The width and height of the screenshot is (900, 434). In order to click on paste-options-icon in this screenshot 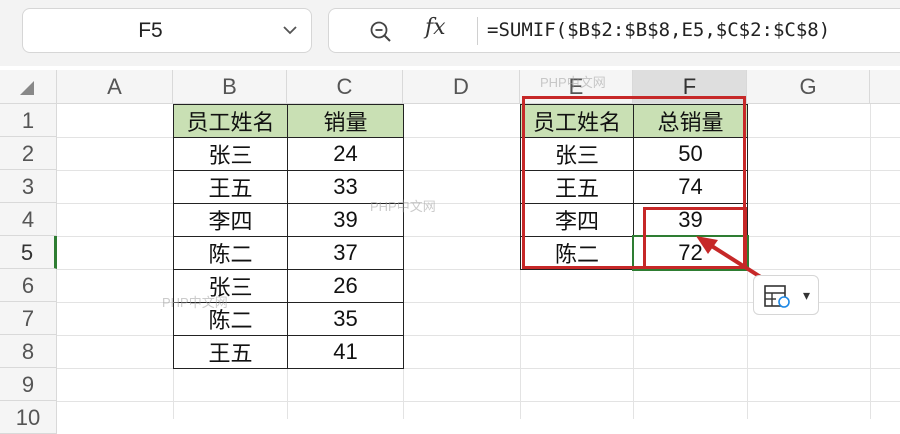, I will do `click(777, 296)`.